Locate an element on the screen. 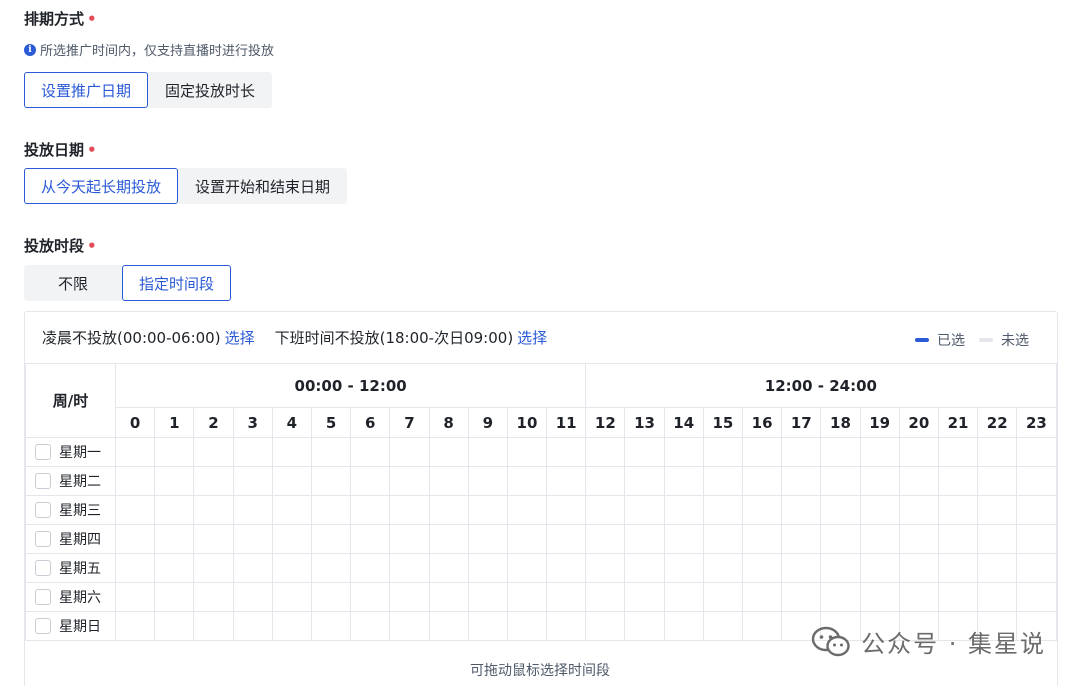 This screenshot has width=1080, height=686. select-early-morning-link: 选择 is located at coordinates (240, 337).